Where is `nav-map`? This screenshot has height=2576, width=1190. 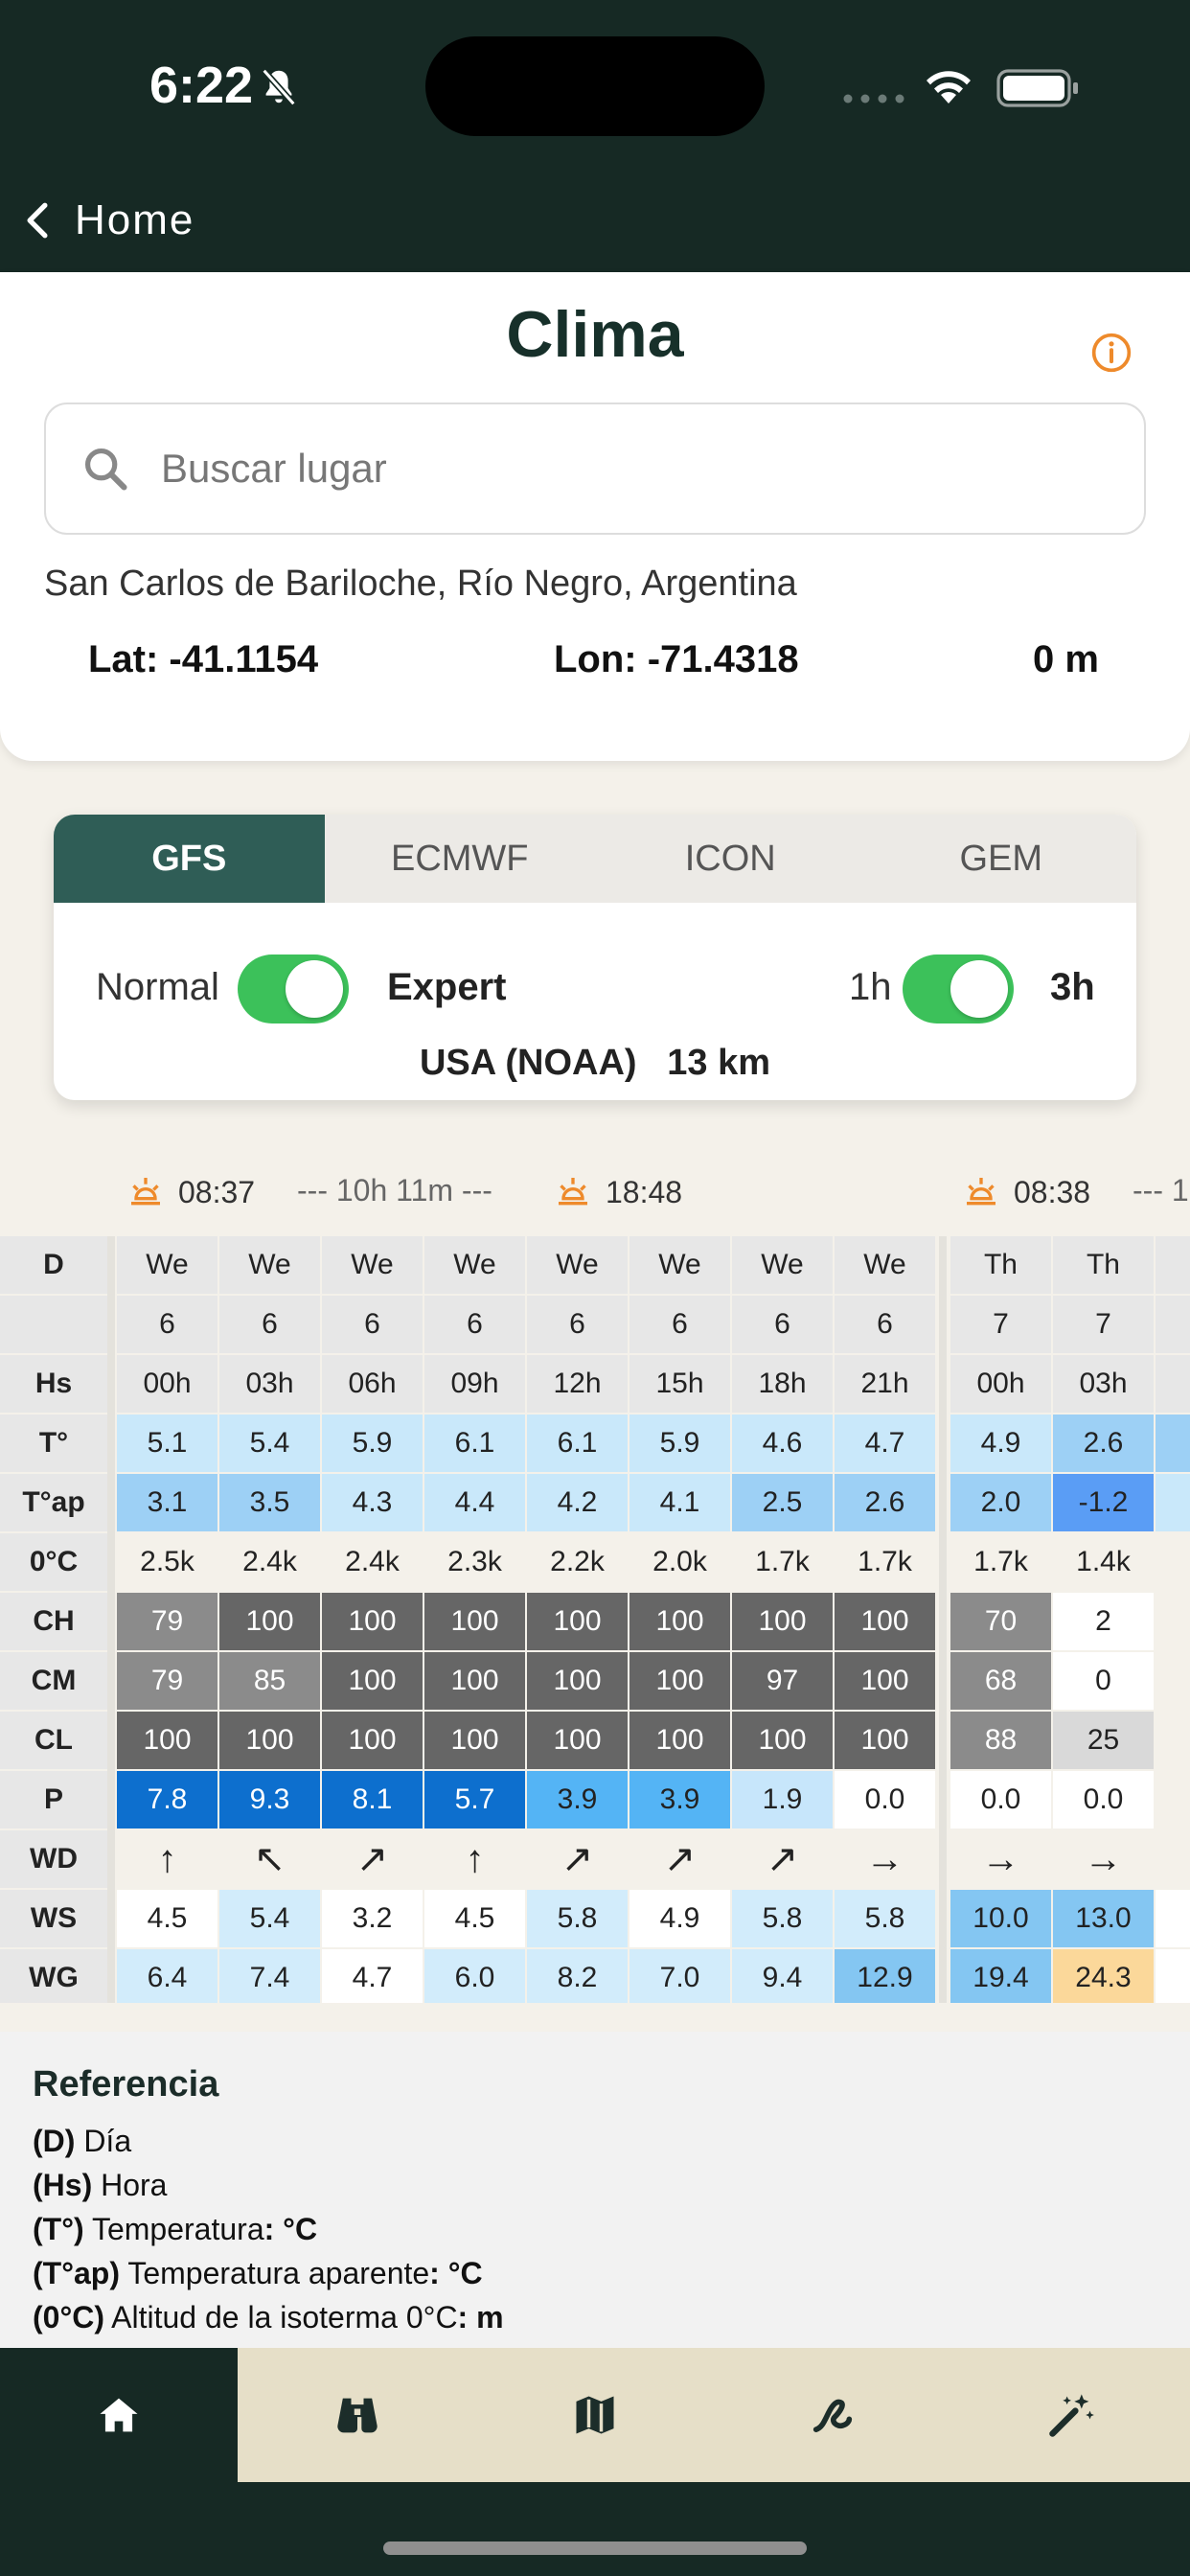 nav-map is located at coordinates (595, 2415).